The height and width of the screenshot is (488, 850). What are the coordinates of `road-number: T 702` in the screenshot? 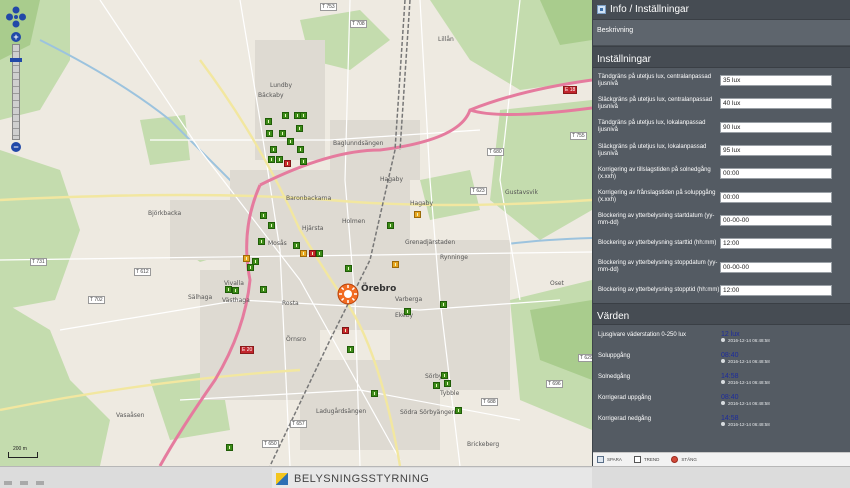 It's located at (96, 300).